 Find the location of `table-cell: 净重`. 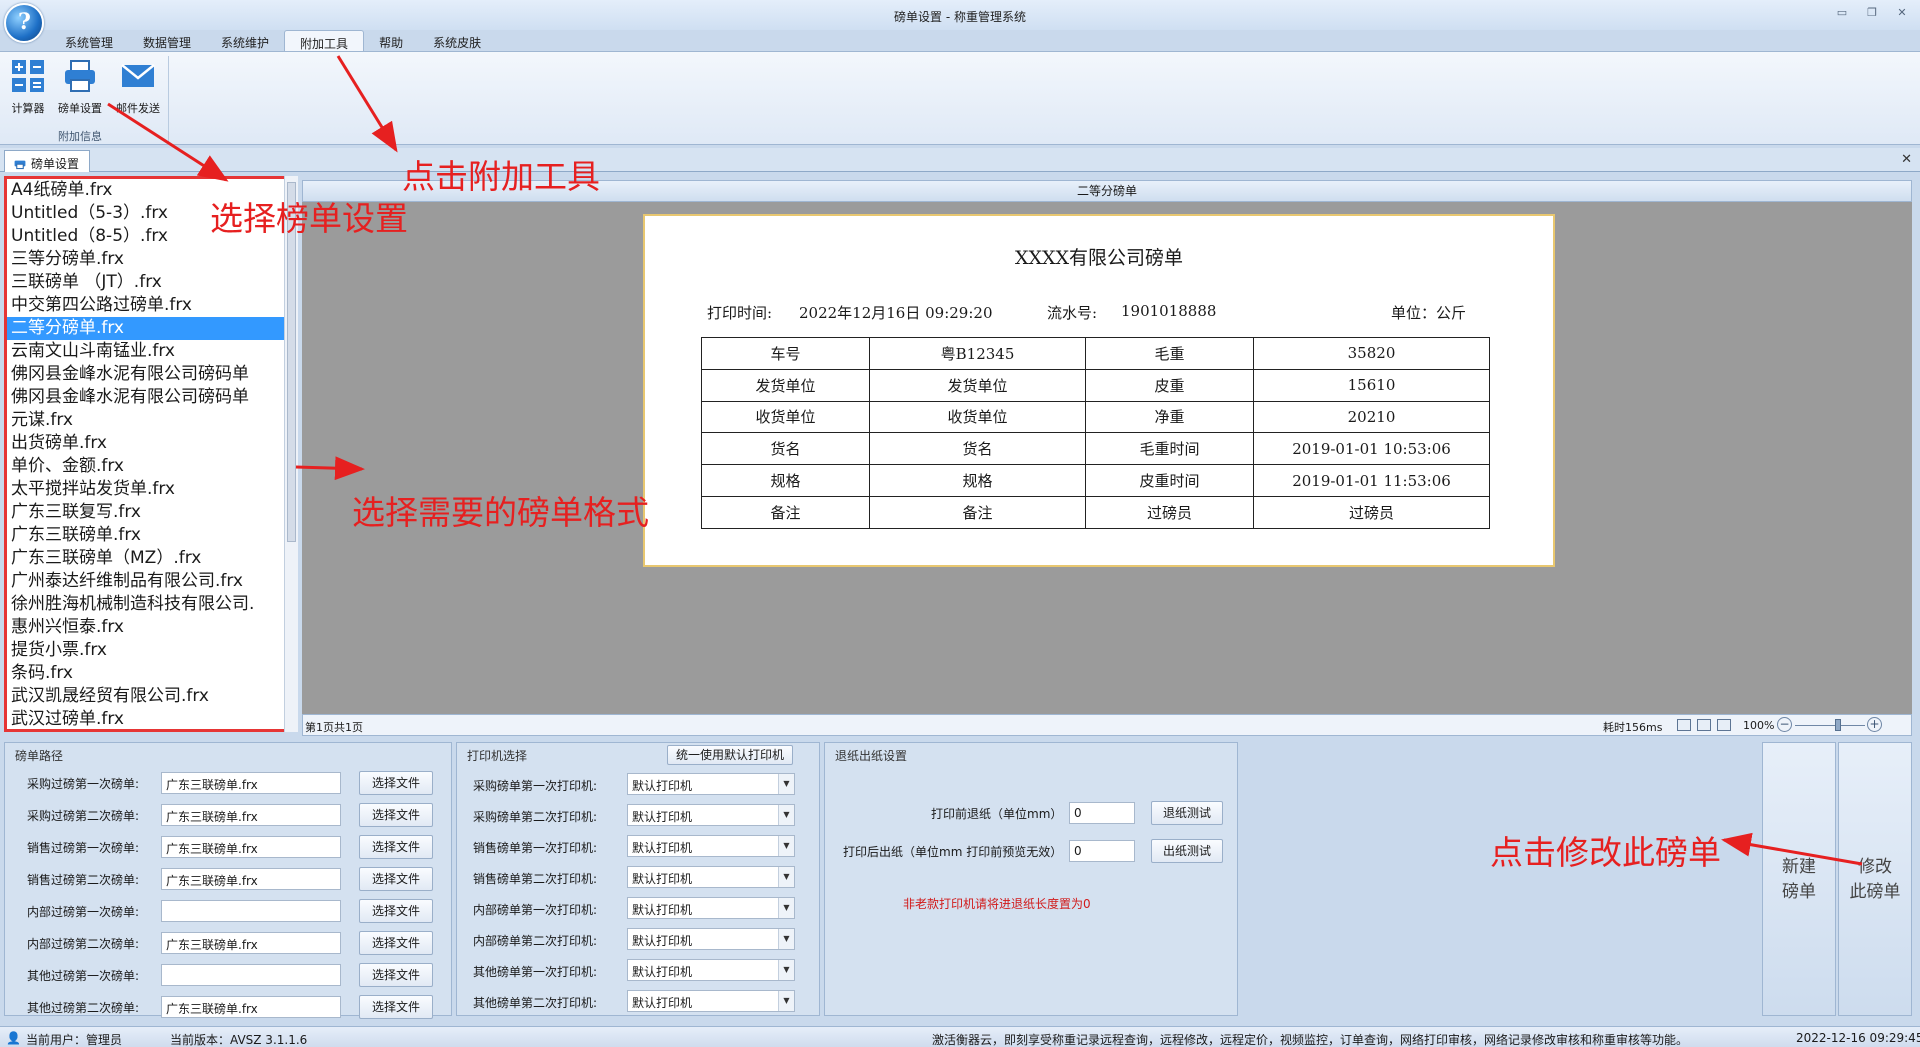

table-cell: 净重 is located at coordinates (1169, 417).